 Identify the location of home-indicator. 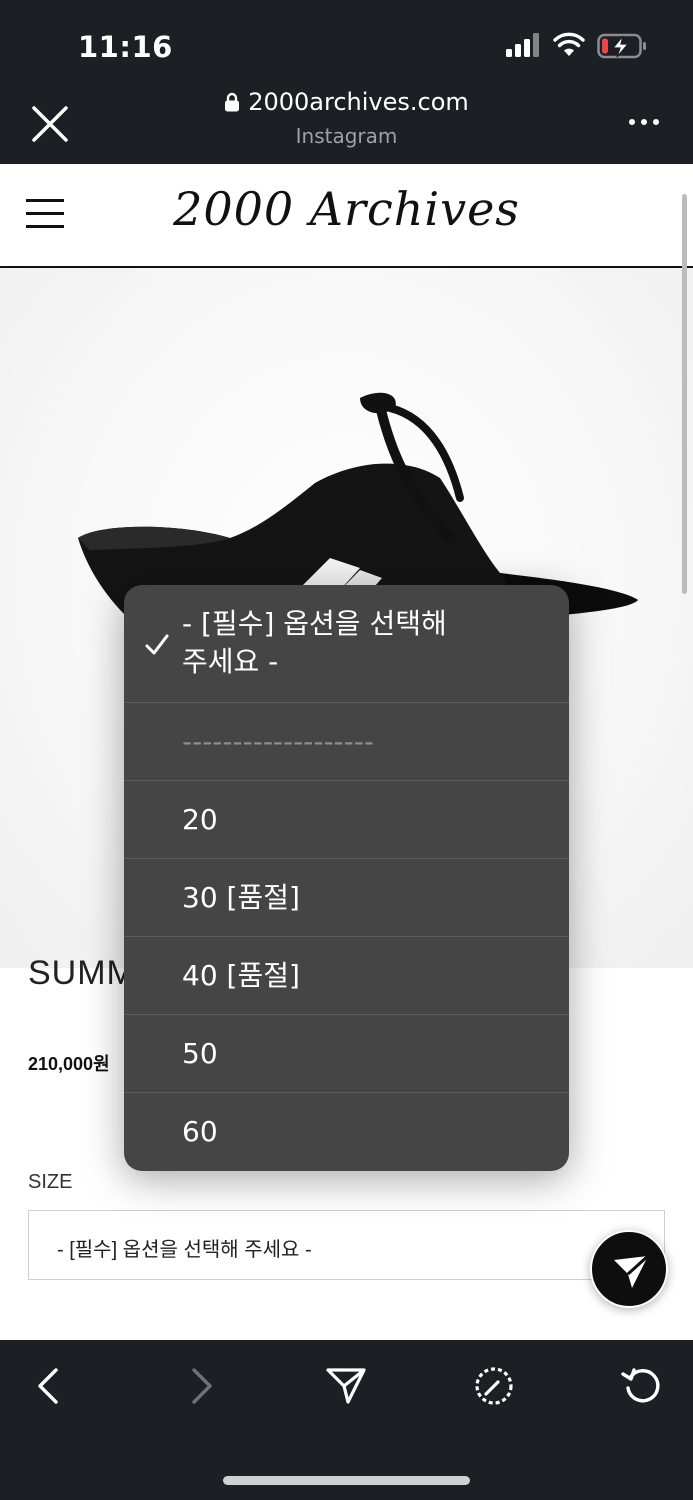
(346, 1480).